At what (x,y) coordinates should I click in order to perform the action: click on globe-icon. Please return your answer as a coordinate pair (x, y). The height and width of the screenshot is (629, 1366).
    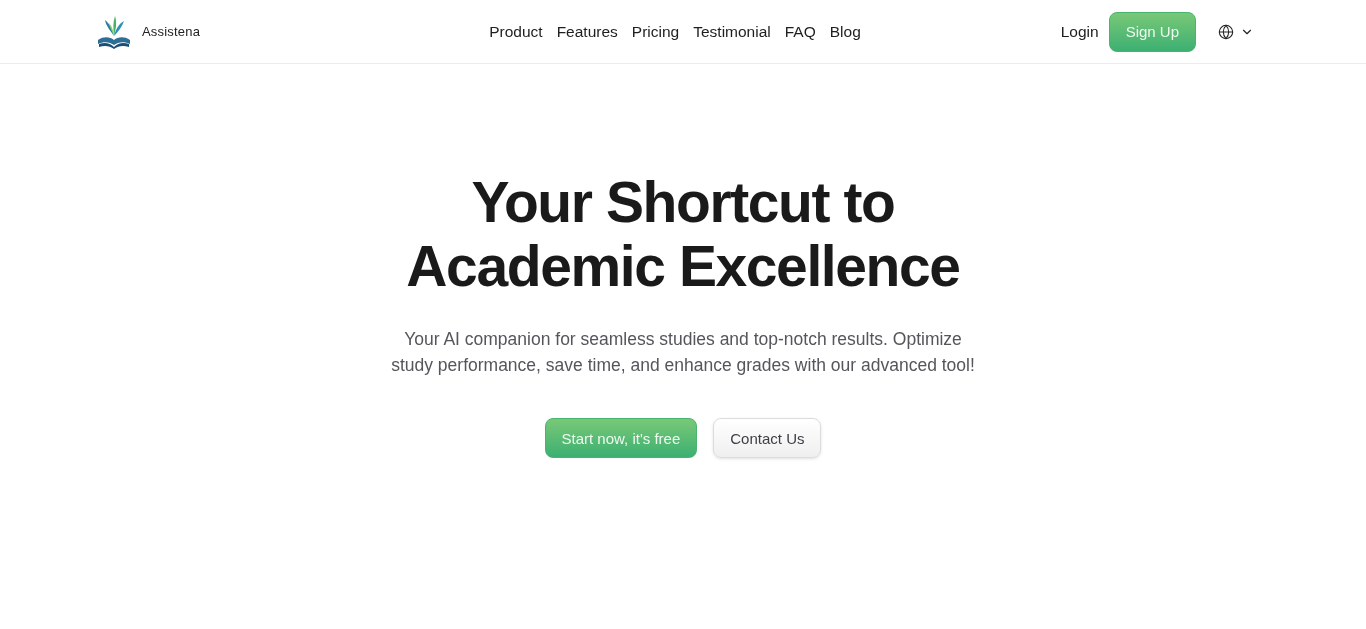
    Looking at the image, I should click on (1226, 31).